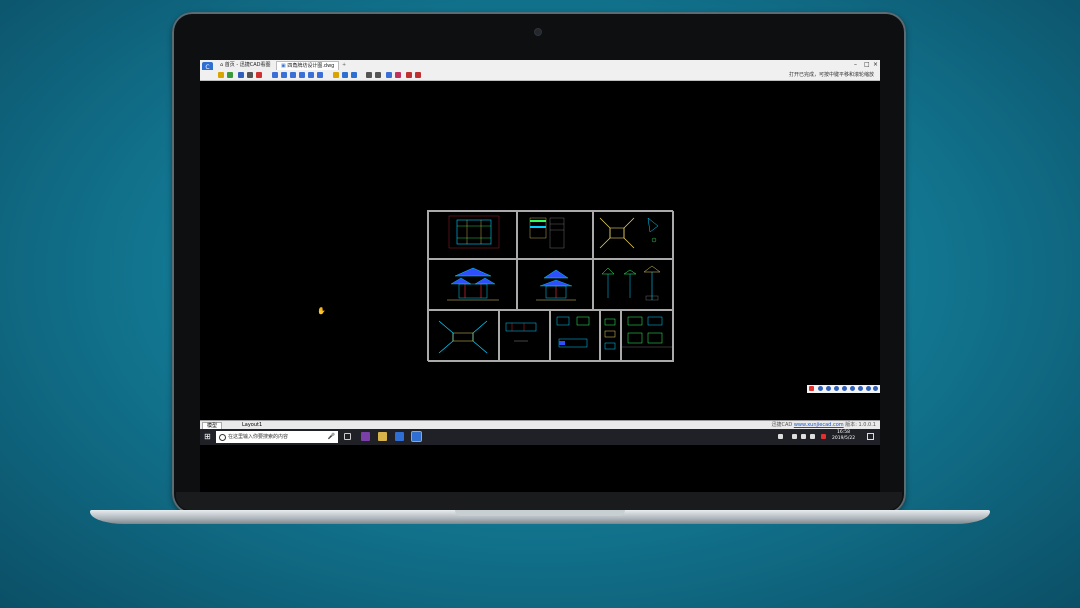 Image resolution: width=1080 pixels, height=608 pixels. I want to click on ime-punct-icon, so click(828, 388).